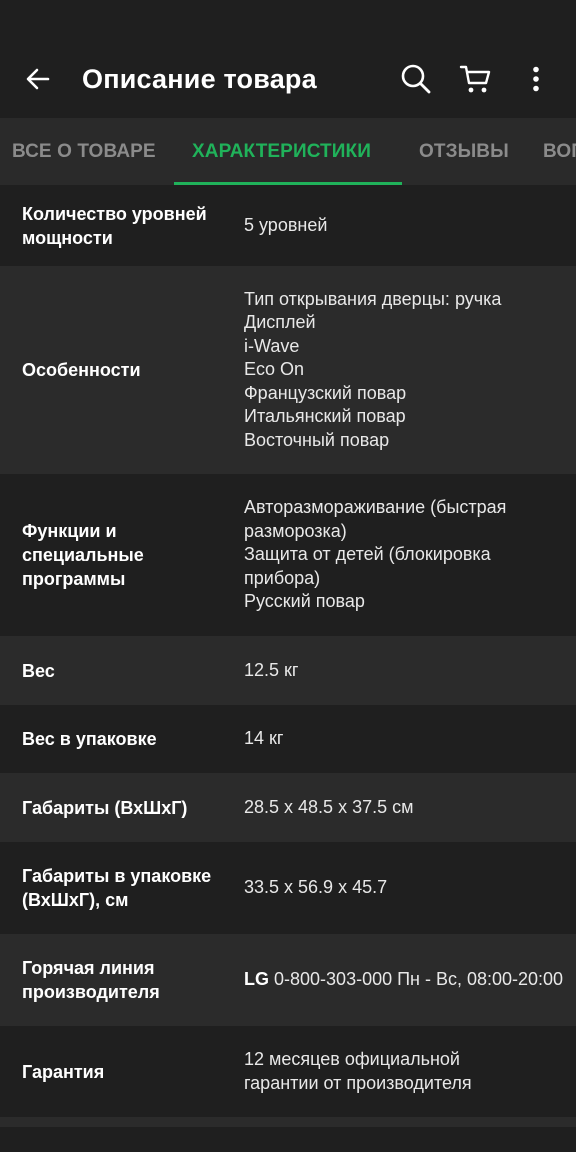 This screenshot has height=1152, width=576. What do you see at coordinates (288, 739) in the screenshot?
I see `spec-row-weight-packed: Вес в упаковке 14 кг` at bounding box center [288, 739].